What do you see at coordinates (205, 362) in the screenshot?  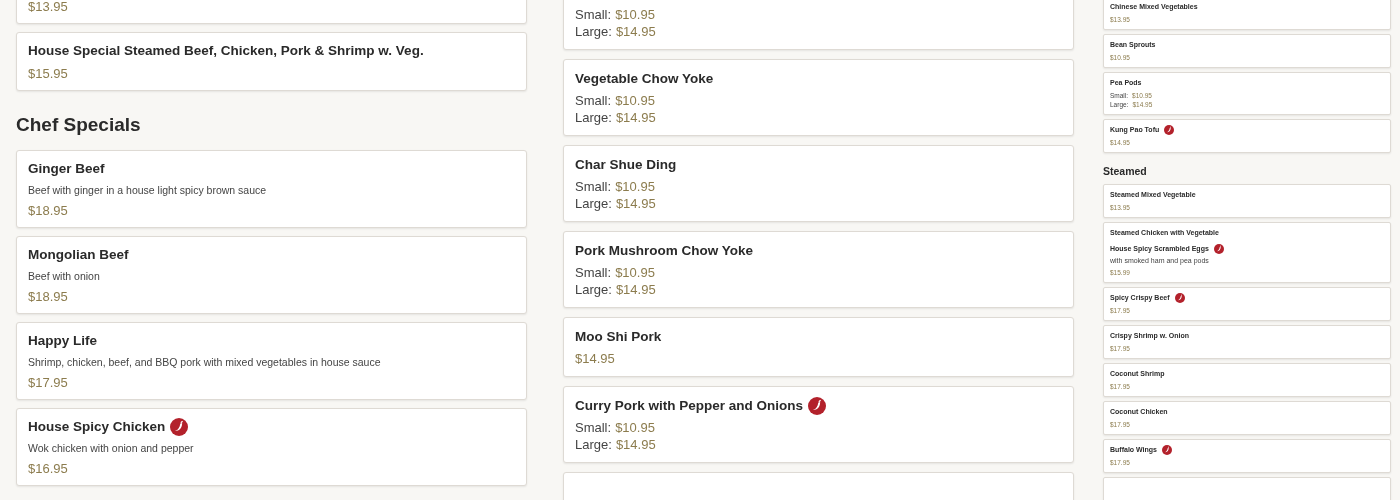 I see `item-description: Shrimp, chicken, beef, and BBQ pork with mixed vegetables in house sauce` at bounding box center [205, 362].